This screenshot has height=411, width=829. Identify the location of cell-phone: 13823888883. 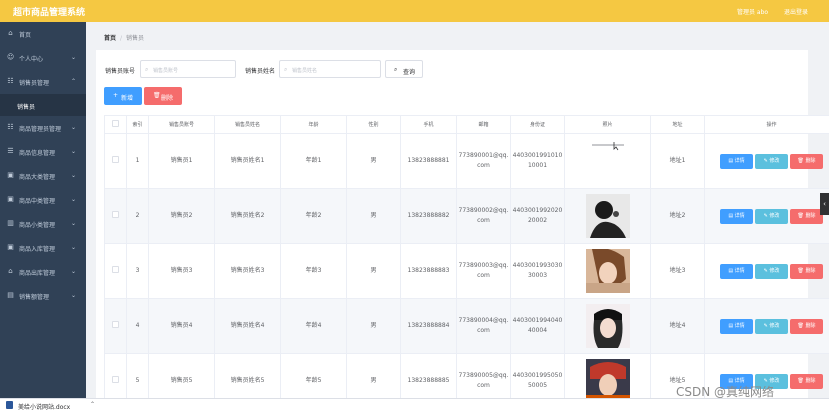
(428, 271).